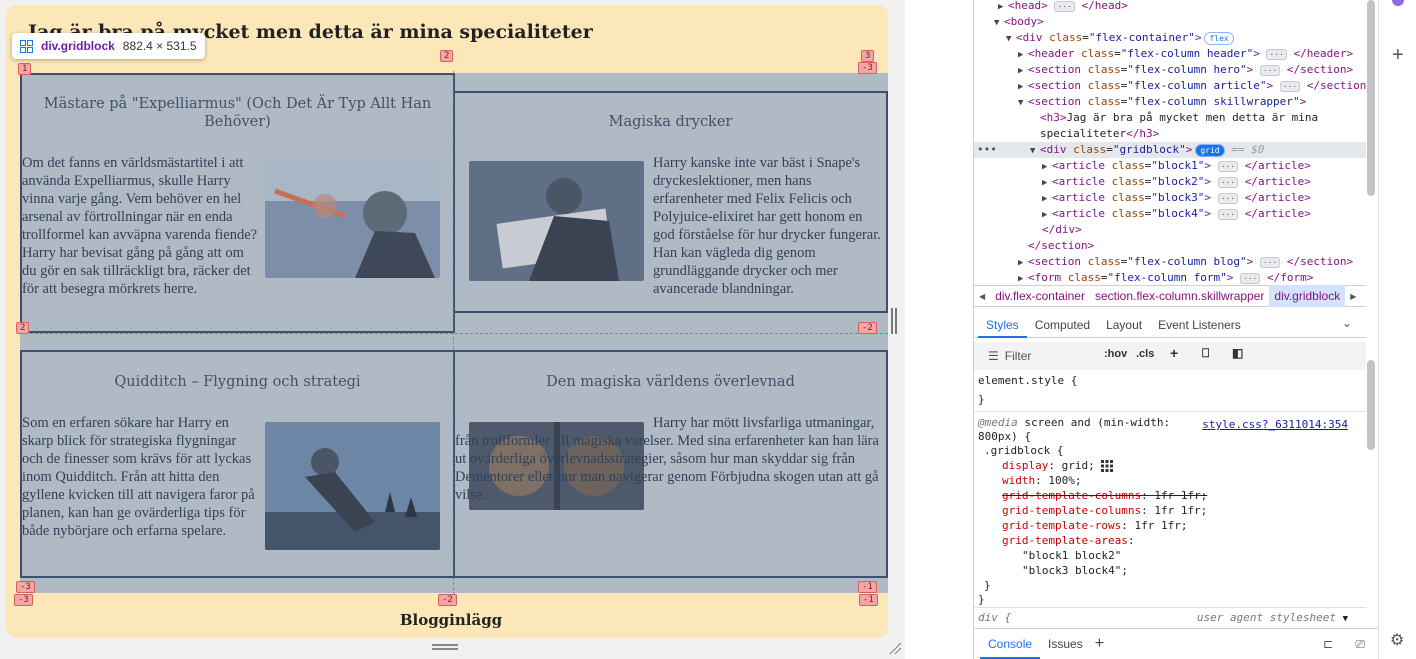 This screenshot has width=1416, height=659. What do you see at coordinates (1099, 644) in the screenshot?
I see `add-tab-icon: +` at bounding box center [1099, 644].